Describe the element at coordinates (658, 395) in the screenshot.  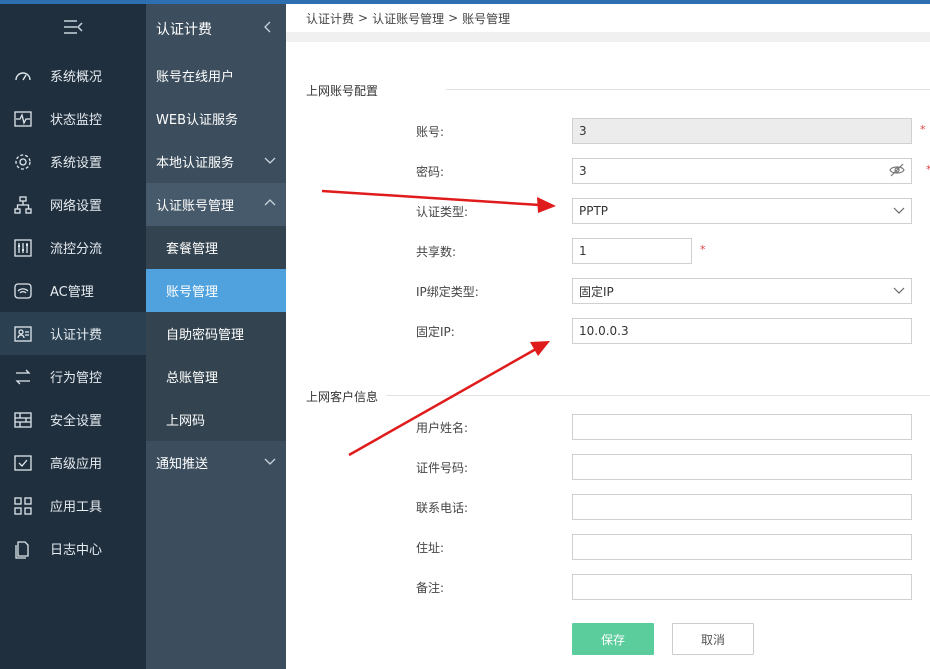
I see `section-divider` at that location.